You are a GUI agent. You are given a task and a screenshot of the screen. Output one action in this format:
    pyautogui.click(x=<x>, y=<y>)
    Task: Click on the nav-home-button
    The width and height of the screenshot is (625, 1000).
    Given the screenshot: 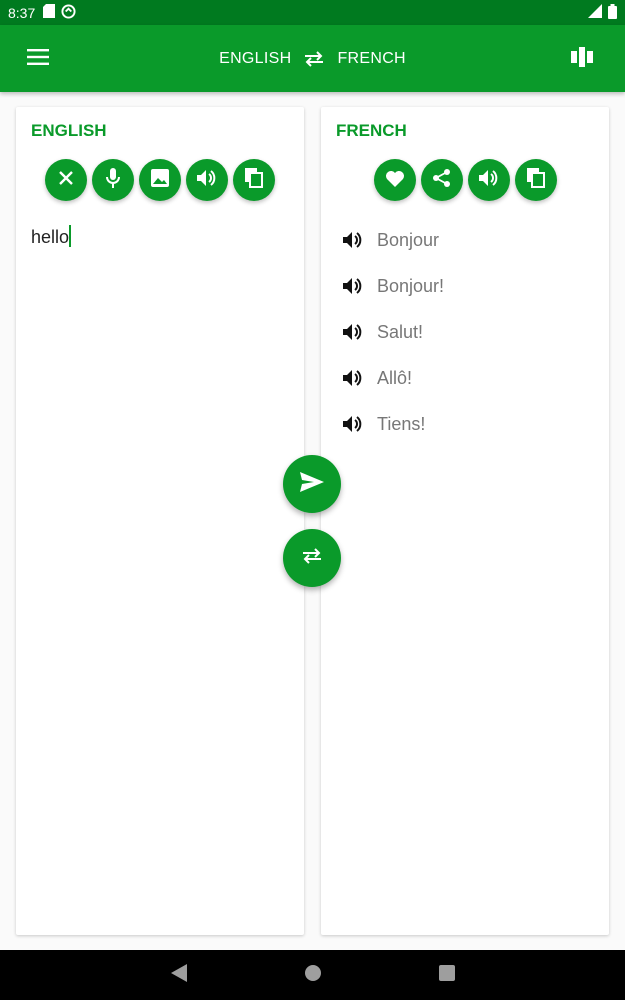 What is the action you would take?
    pyautogui.click(x=313, y=975)
    